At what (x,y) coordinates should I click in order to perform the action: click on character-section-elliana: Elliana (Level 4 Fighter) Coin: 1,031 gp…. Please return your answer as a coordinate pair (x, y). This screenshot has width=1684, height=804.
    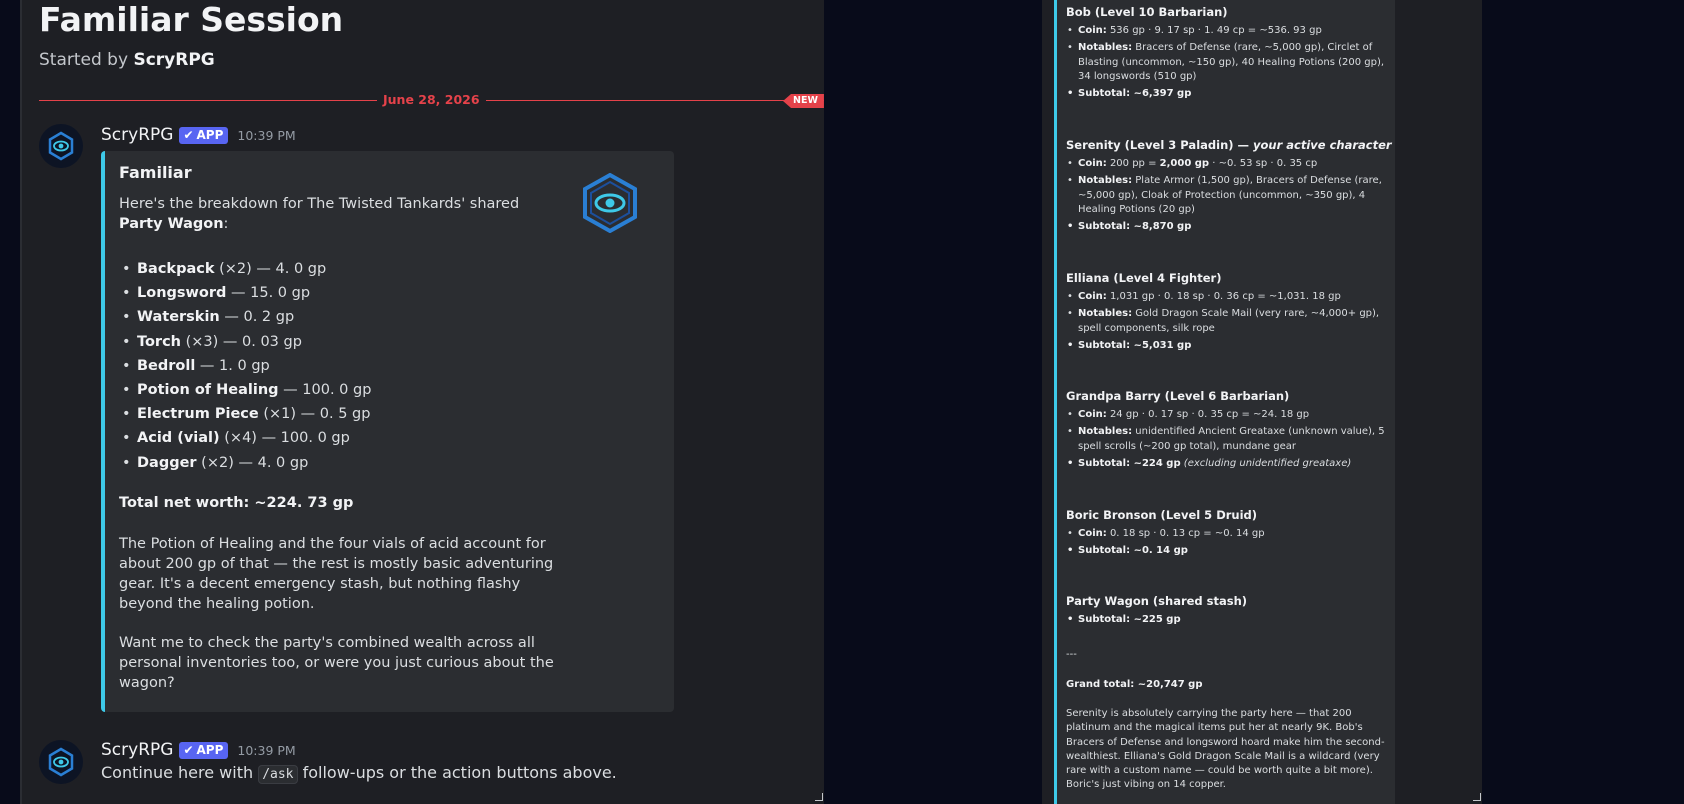
    Looking at the image, I should click on (1226, 313).